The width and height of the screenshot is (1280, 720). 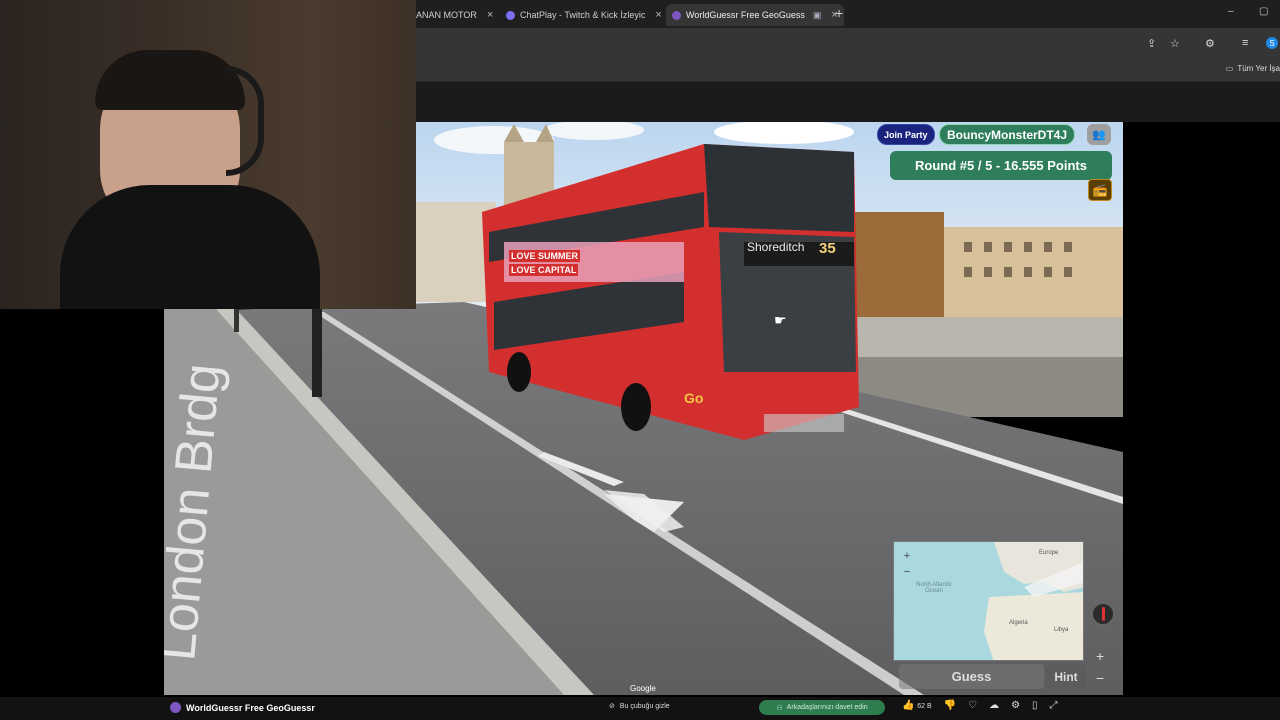 I want to click on minimize-button: –, so click(x=1231, y=11).